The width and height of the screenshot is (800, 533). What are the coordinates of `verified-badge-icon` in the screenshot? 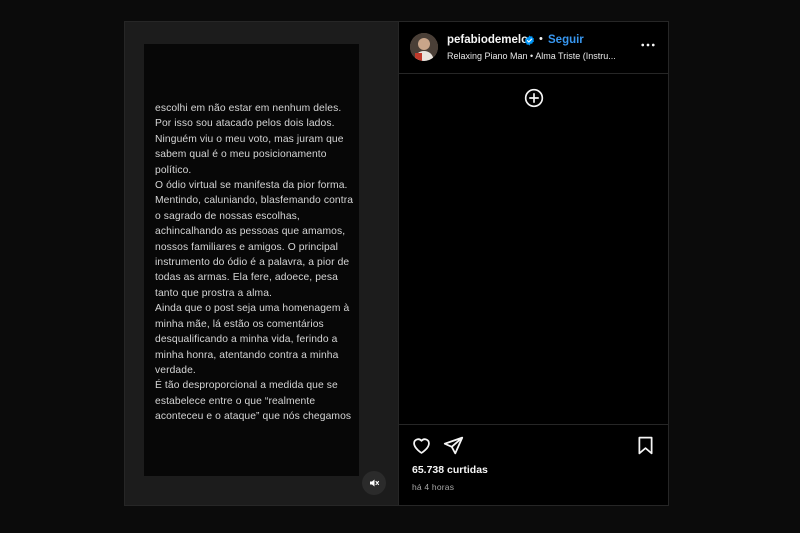 It's located at (529, 40).